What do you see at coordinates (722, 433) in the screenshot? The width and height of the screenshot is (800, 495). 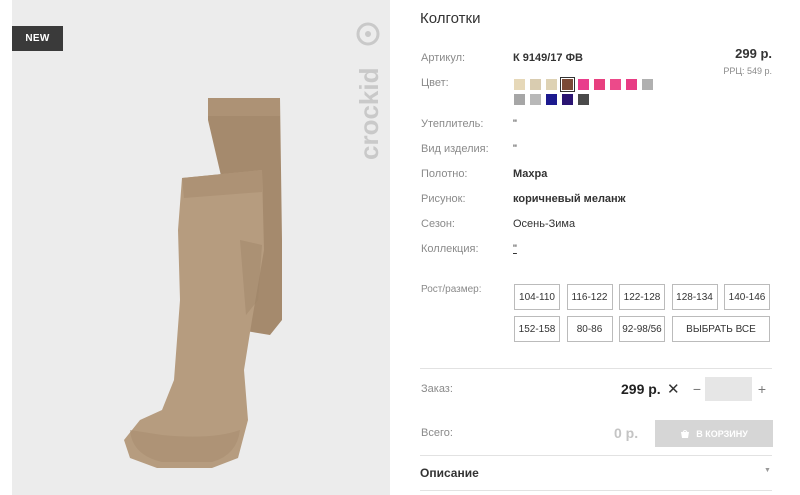 I see `add-to-cart-label: В КОРЗИНУ` at bounding box center [722, 433].